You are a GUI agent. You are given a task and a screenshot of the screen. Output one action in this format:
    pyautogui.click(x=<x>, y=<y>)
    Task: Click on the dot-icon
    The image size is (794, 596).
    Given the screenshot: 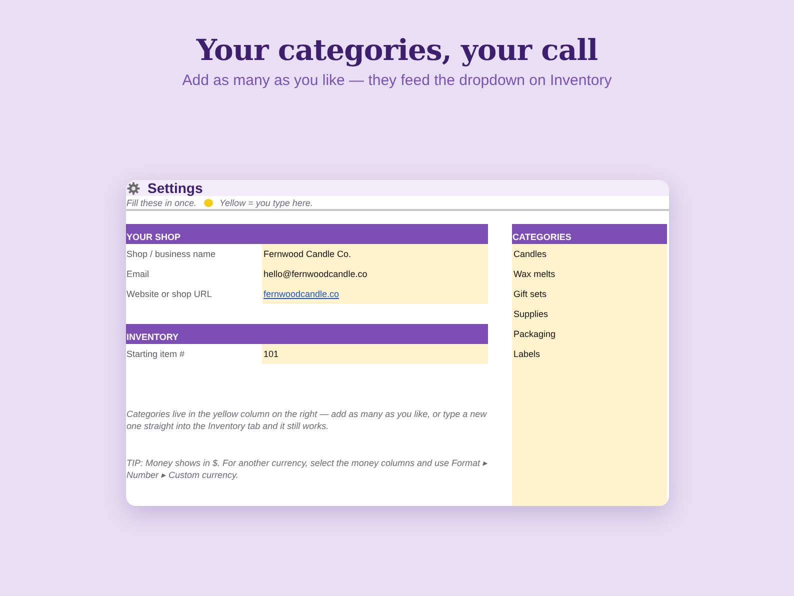 What is the action you would take?
    pyautogui.click(x=208, y=202)
    